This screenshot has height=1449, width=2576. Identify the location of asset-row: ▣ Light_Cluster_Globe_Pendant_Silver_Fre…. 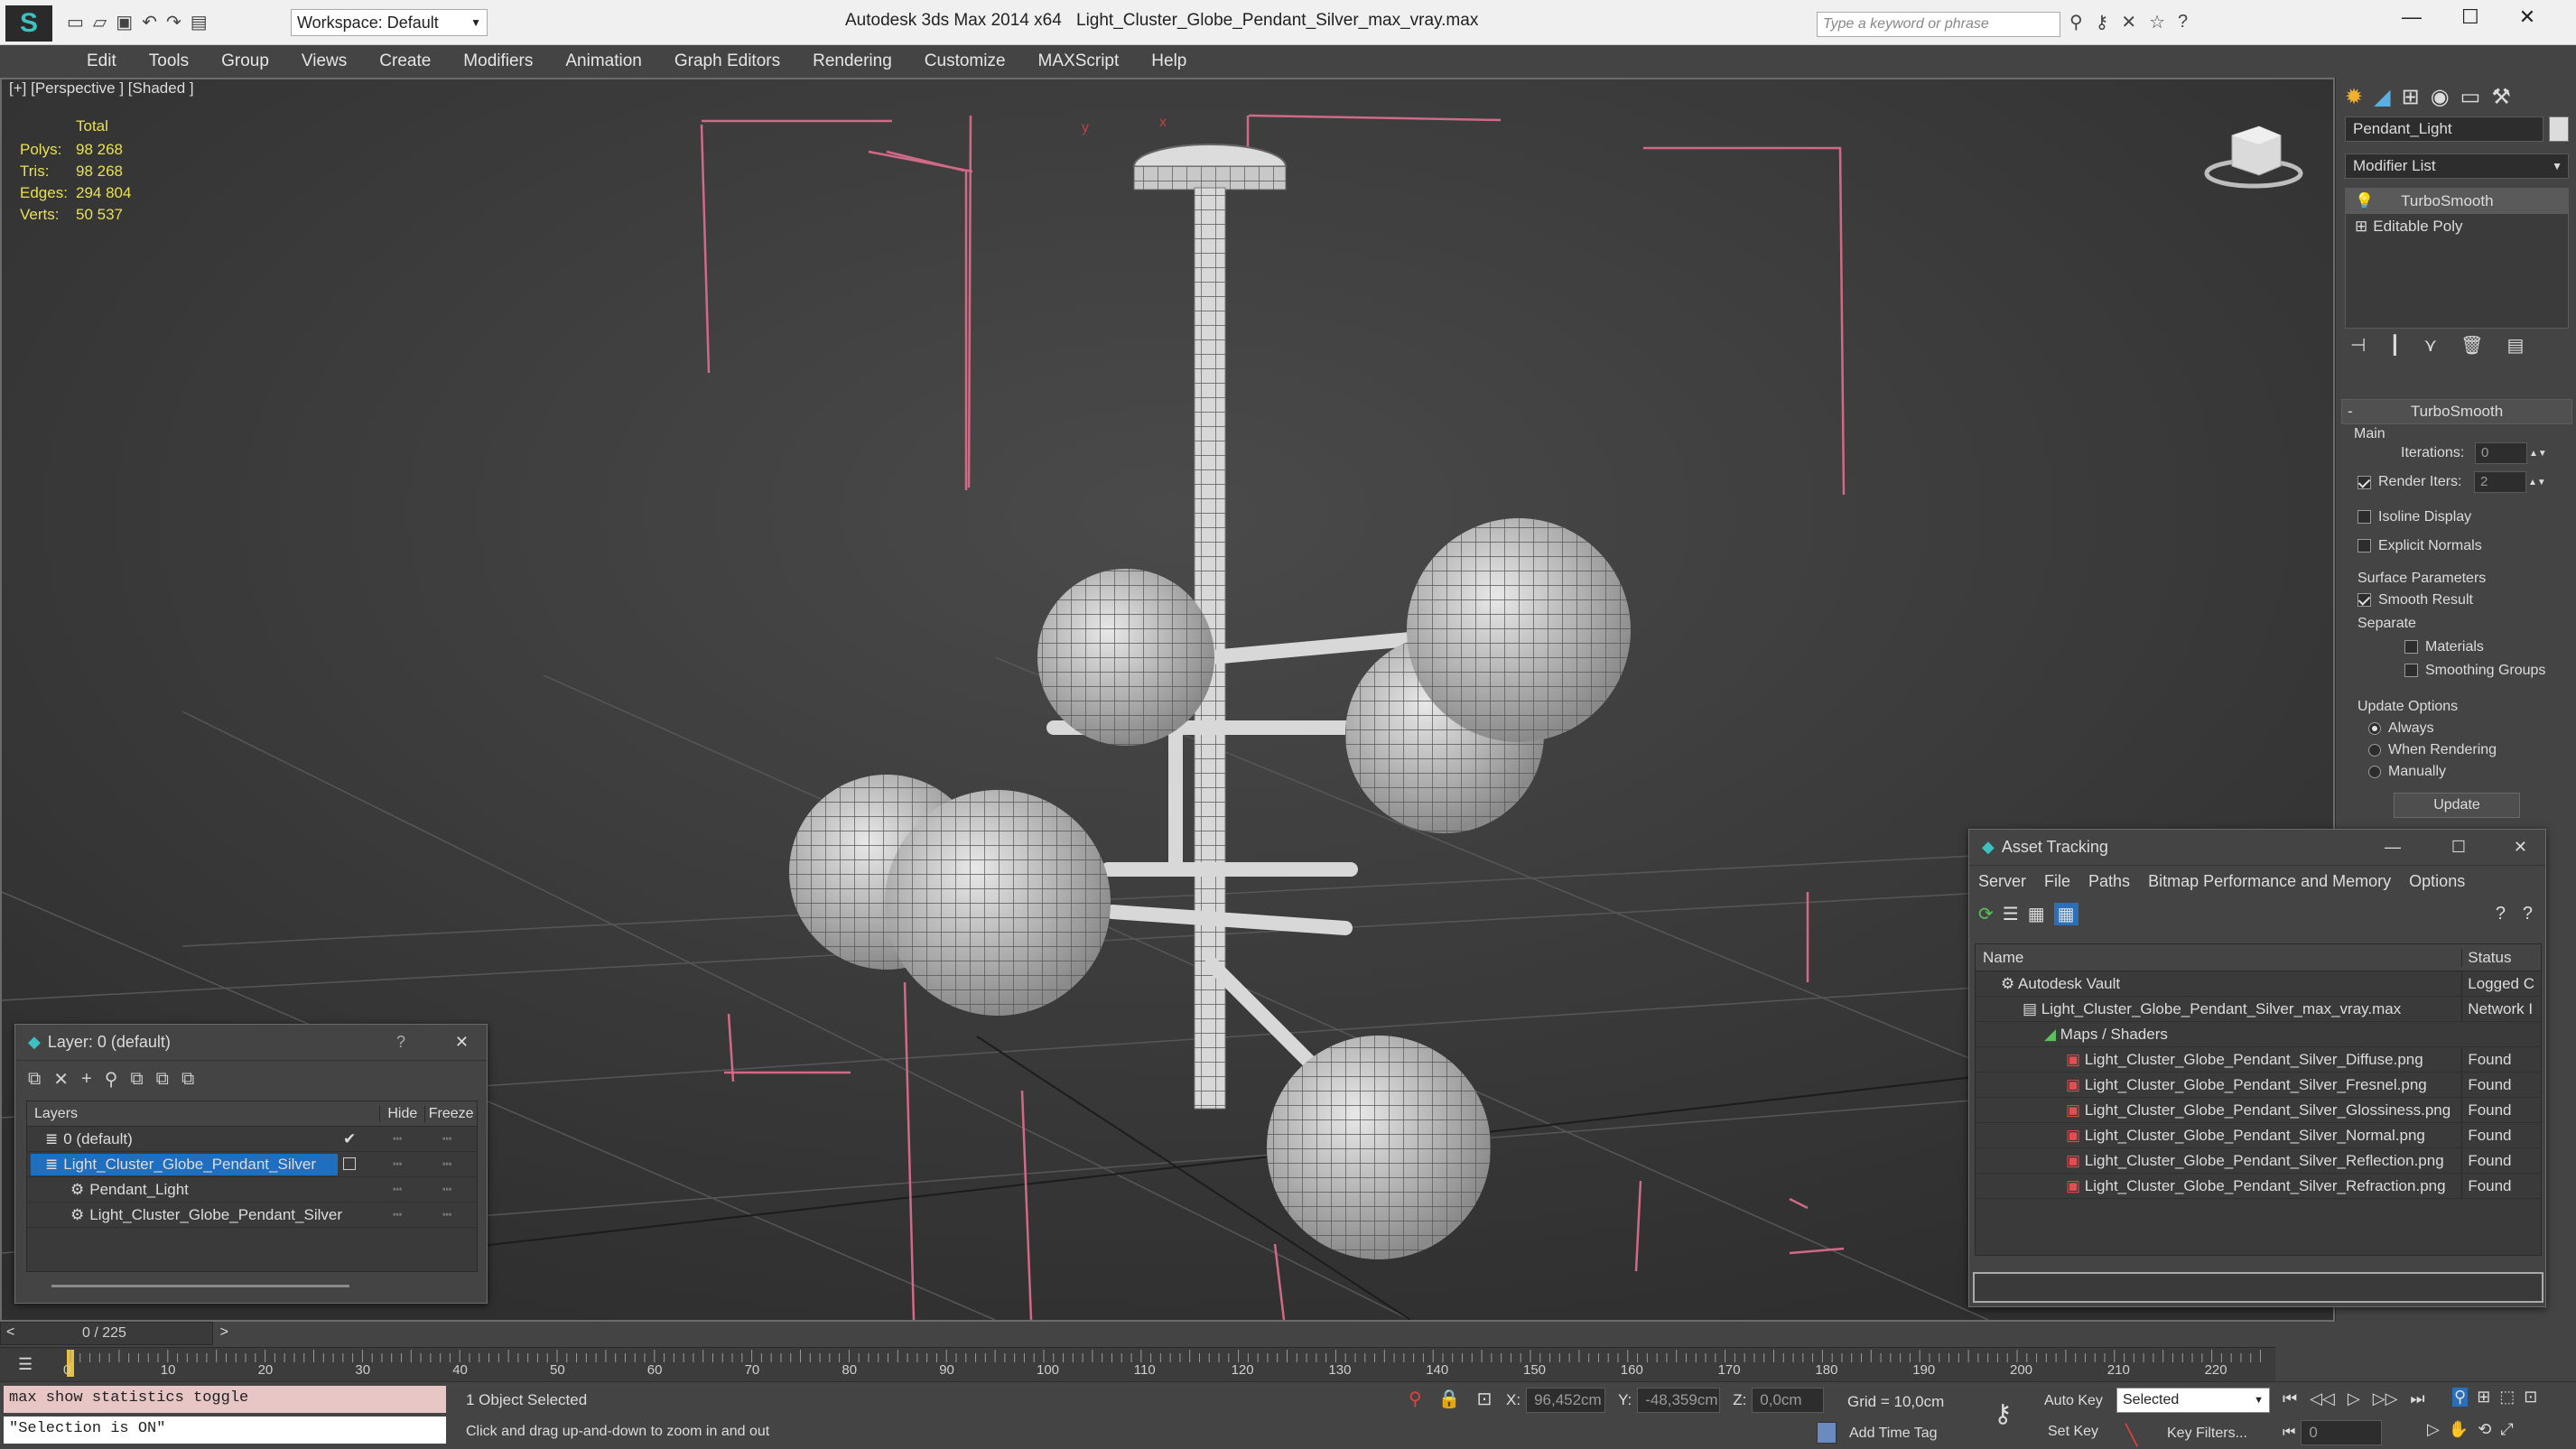
(2258, 1085).